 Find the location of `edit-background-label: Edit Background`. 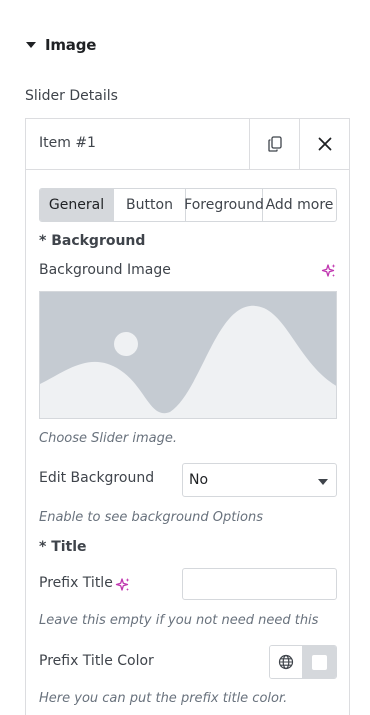

edit-background-label: Edit Background is located at coordinates (97, 478).